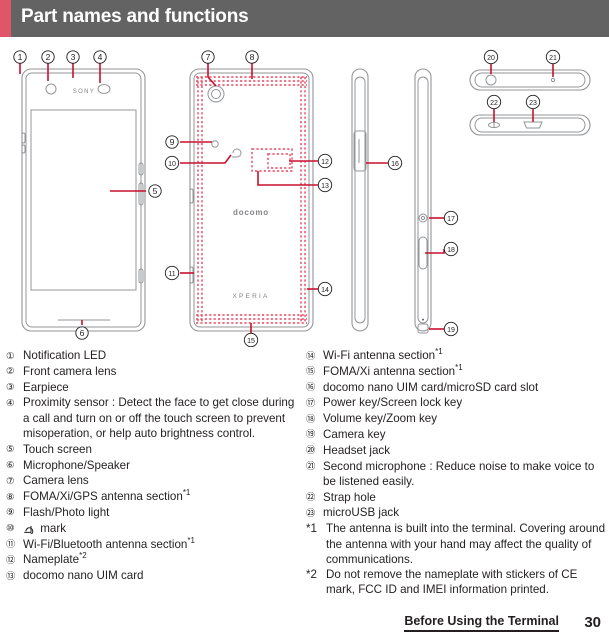  What do you see at coordinates (423, 201) in the screenshot?
I see `right-side-view: ●` at bounding box center [423, 201].